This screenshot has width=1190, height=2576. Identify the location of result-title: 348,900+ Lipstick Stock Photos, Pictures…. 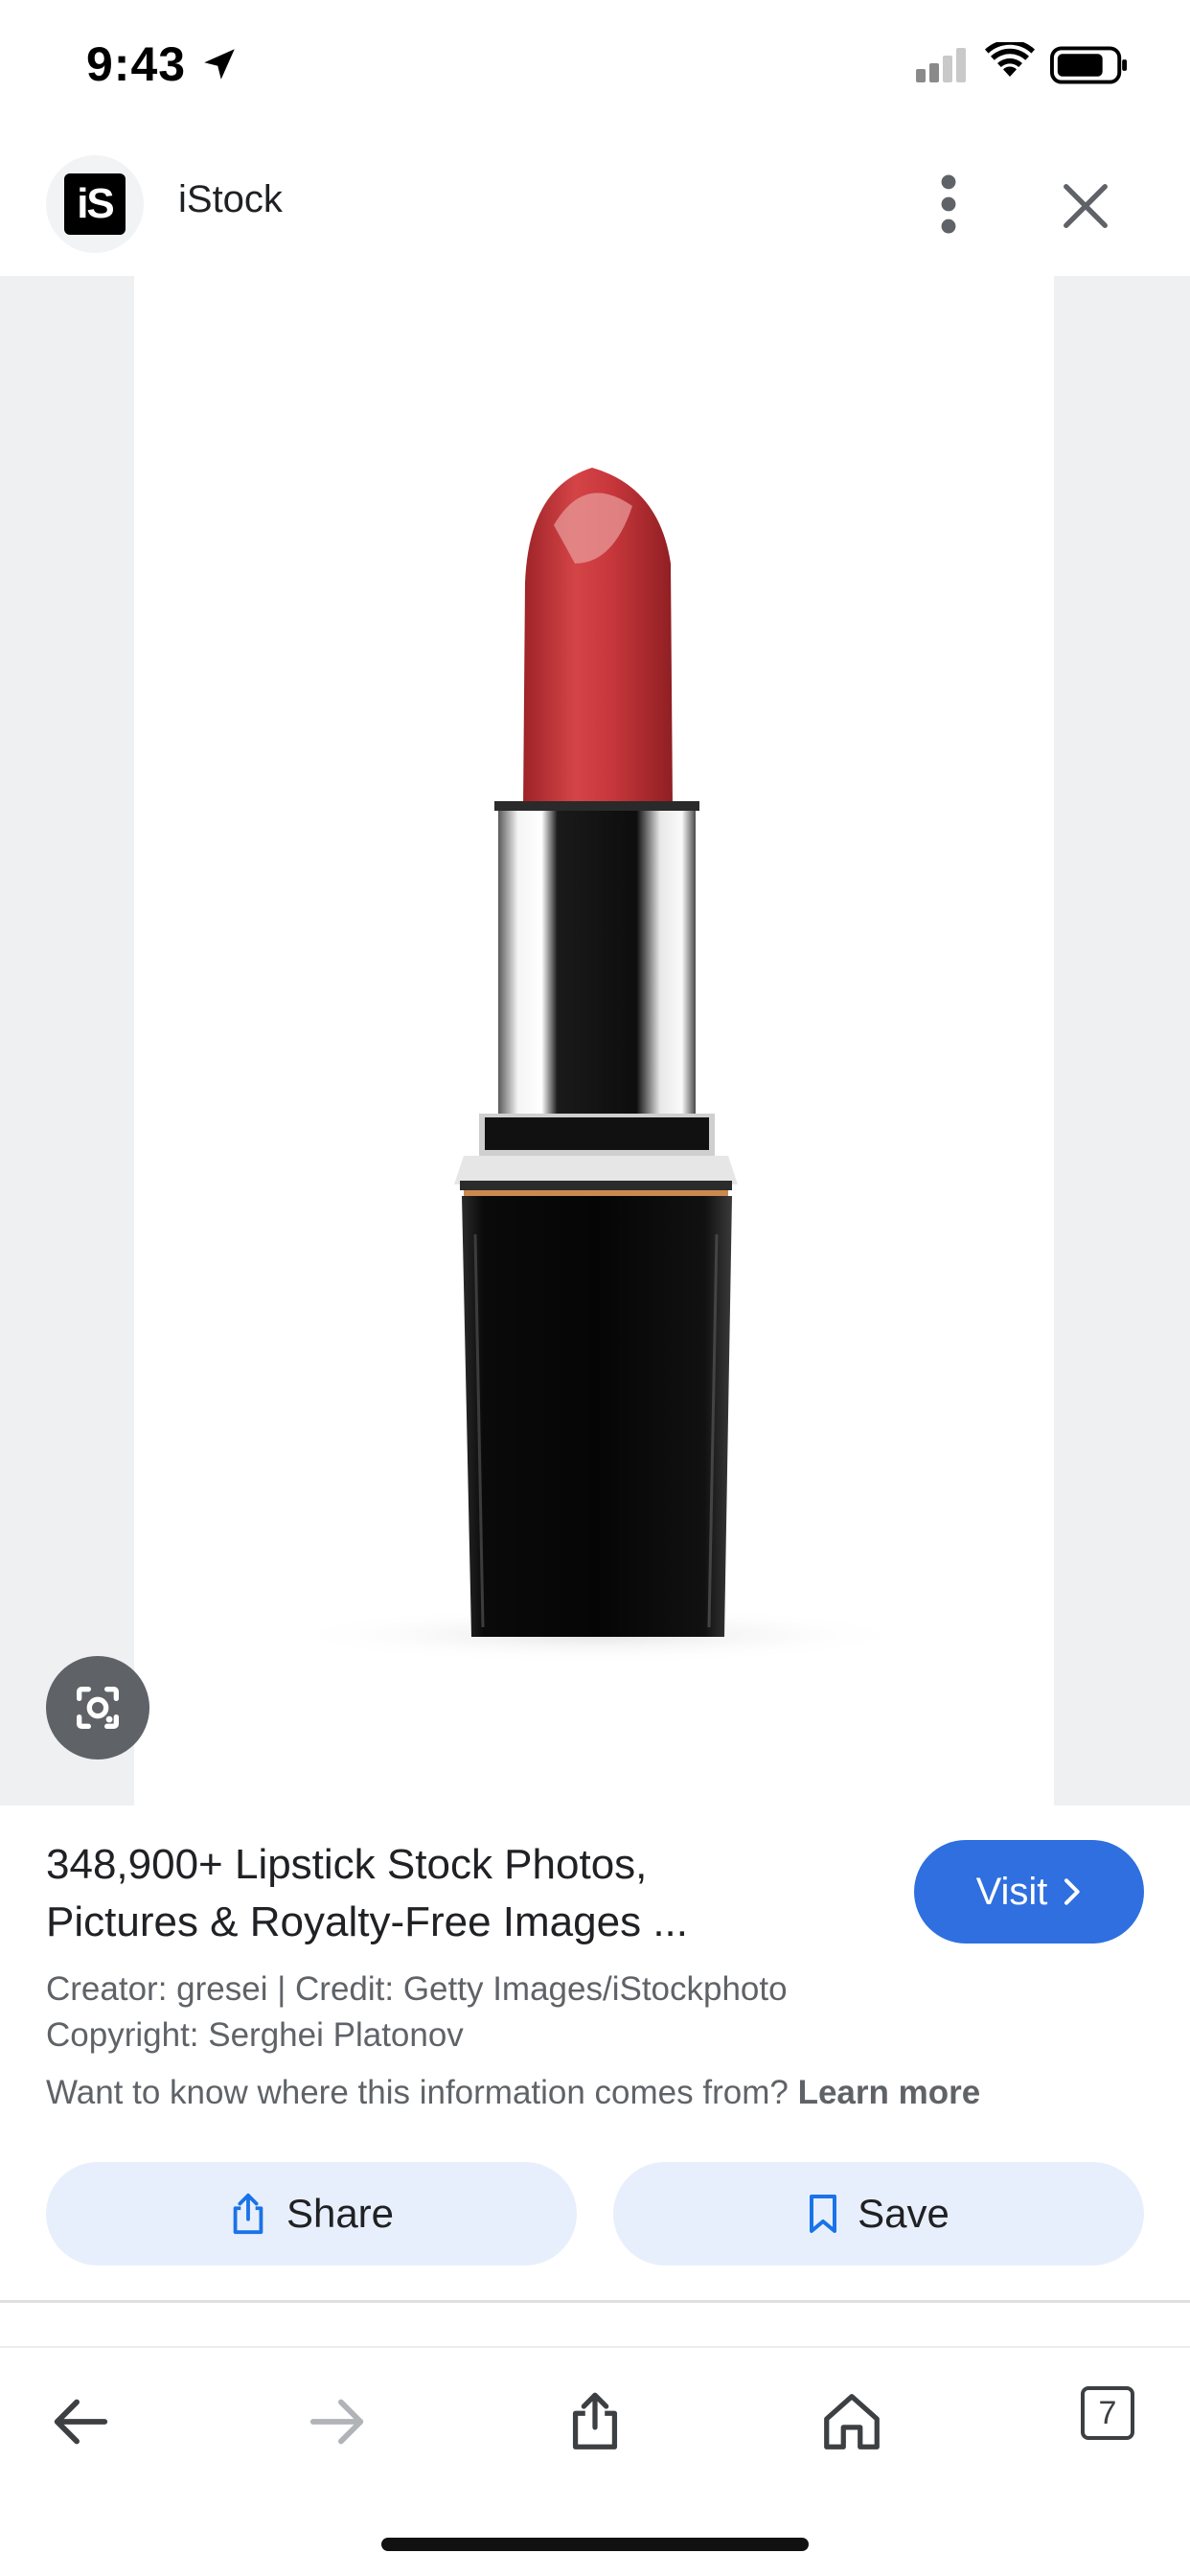
(458, 1893).